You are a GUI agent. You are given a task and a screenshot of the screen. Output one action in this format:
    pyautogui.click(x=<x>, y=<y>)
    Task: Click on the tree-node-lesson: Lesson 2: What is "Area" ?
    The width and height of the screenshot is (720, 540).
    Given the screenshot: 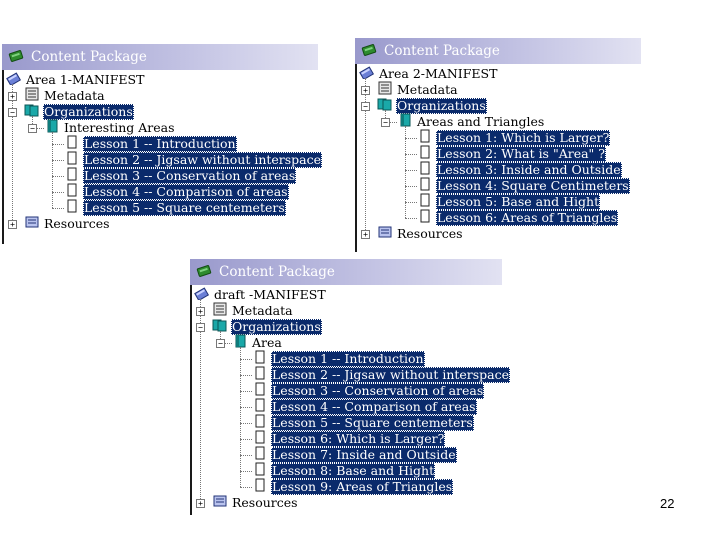 What is the action you would take?
    pyautogui.click(x=511, y=153)
    